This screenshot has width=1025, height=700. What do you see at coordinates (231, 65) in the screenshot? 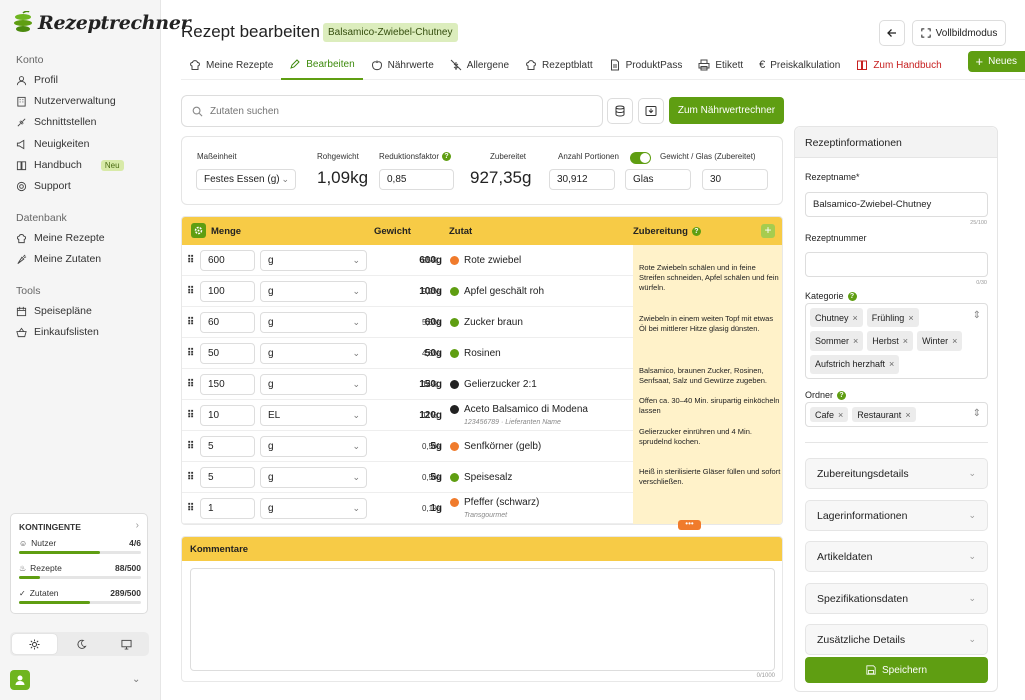
I see `tab-meine-rezepte: Meine Rezepte` at bounding box center [231, 65].